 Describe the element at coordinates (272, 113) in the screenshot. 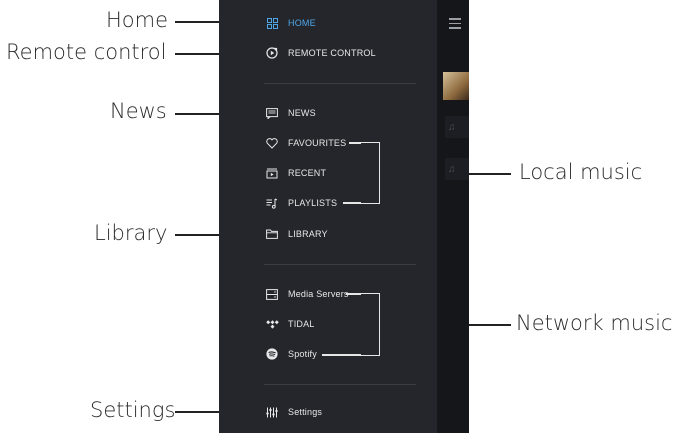

I see `message-icon` at that location.